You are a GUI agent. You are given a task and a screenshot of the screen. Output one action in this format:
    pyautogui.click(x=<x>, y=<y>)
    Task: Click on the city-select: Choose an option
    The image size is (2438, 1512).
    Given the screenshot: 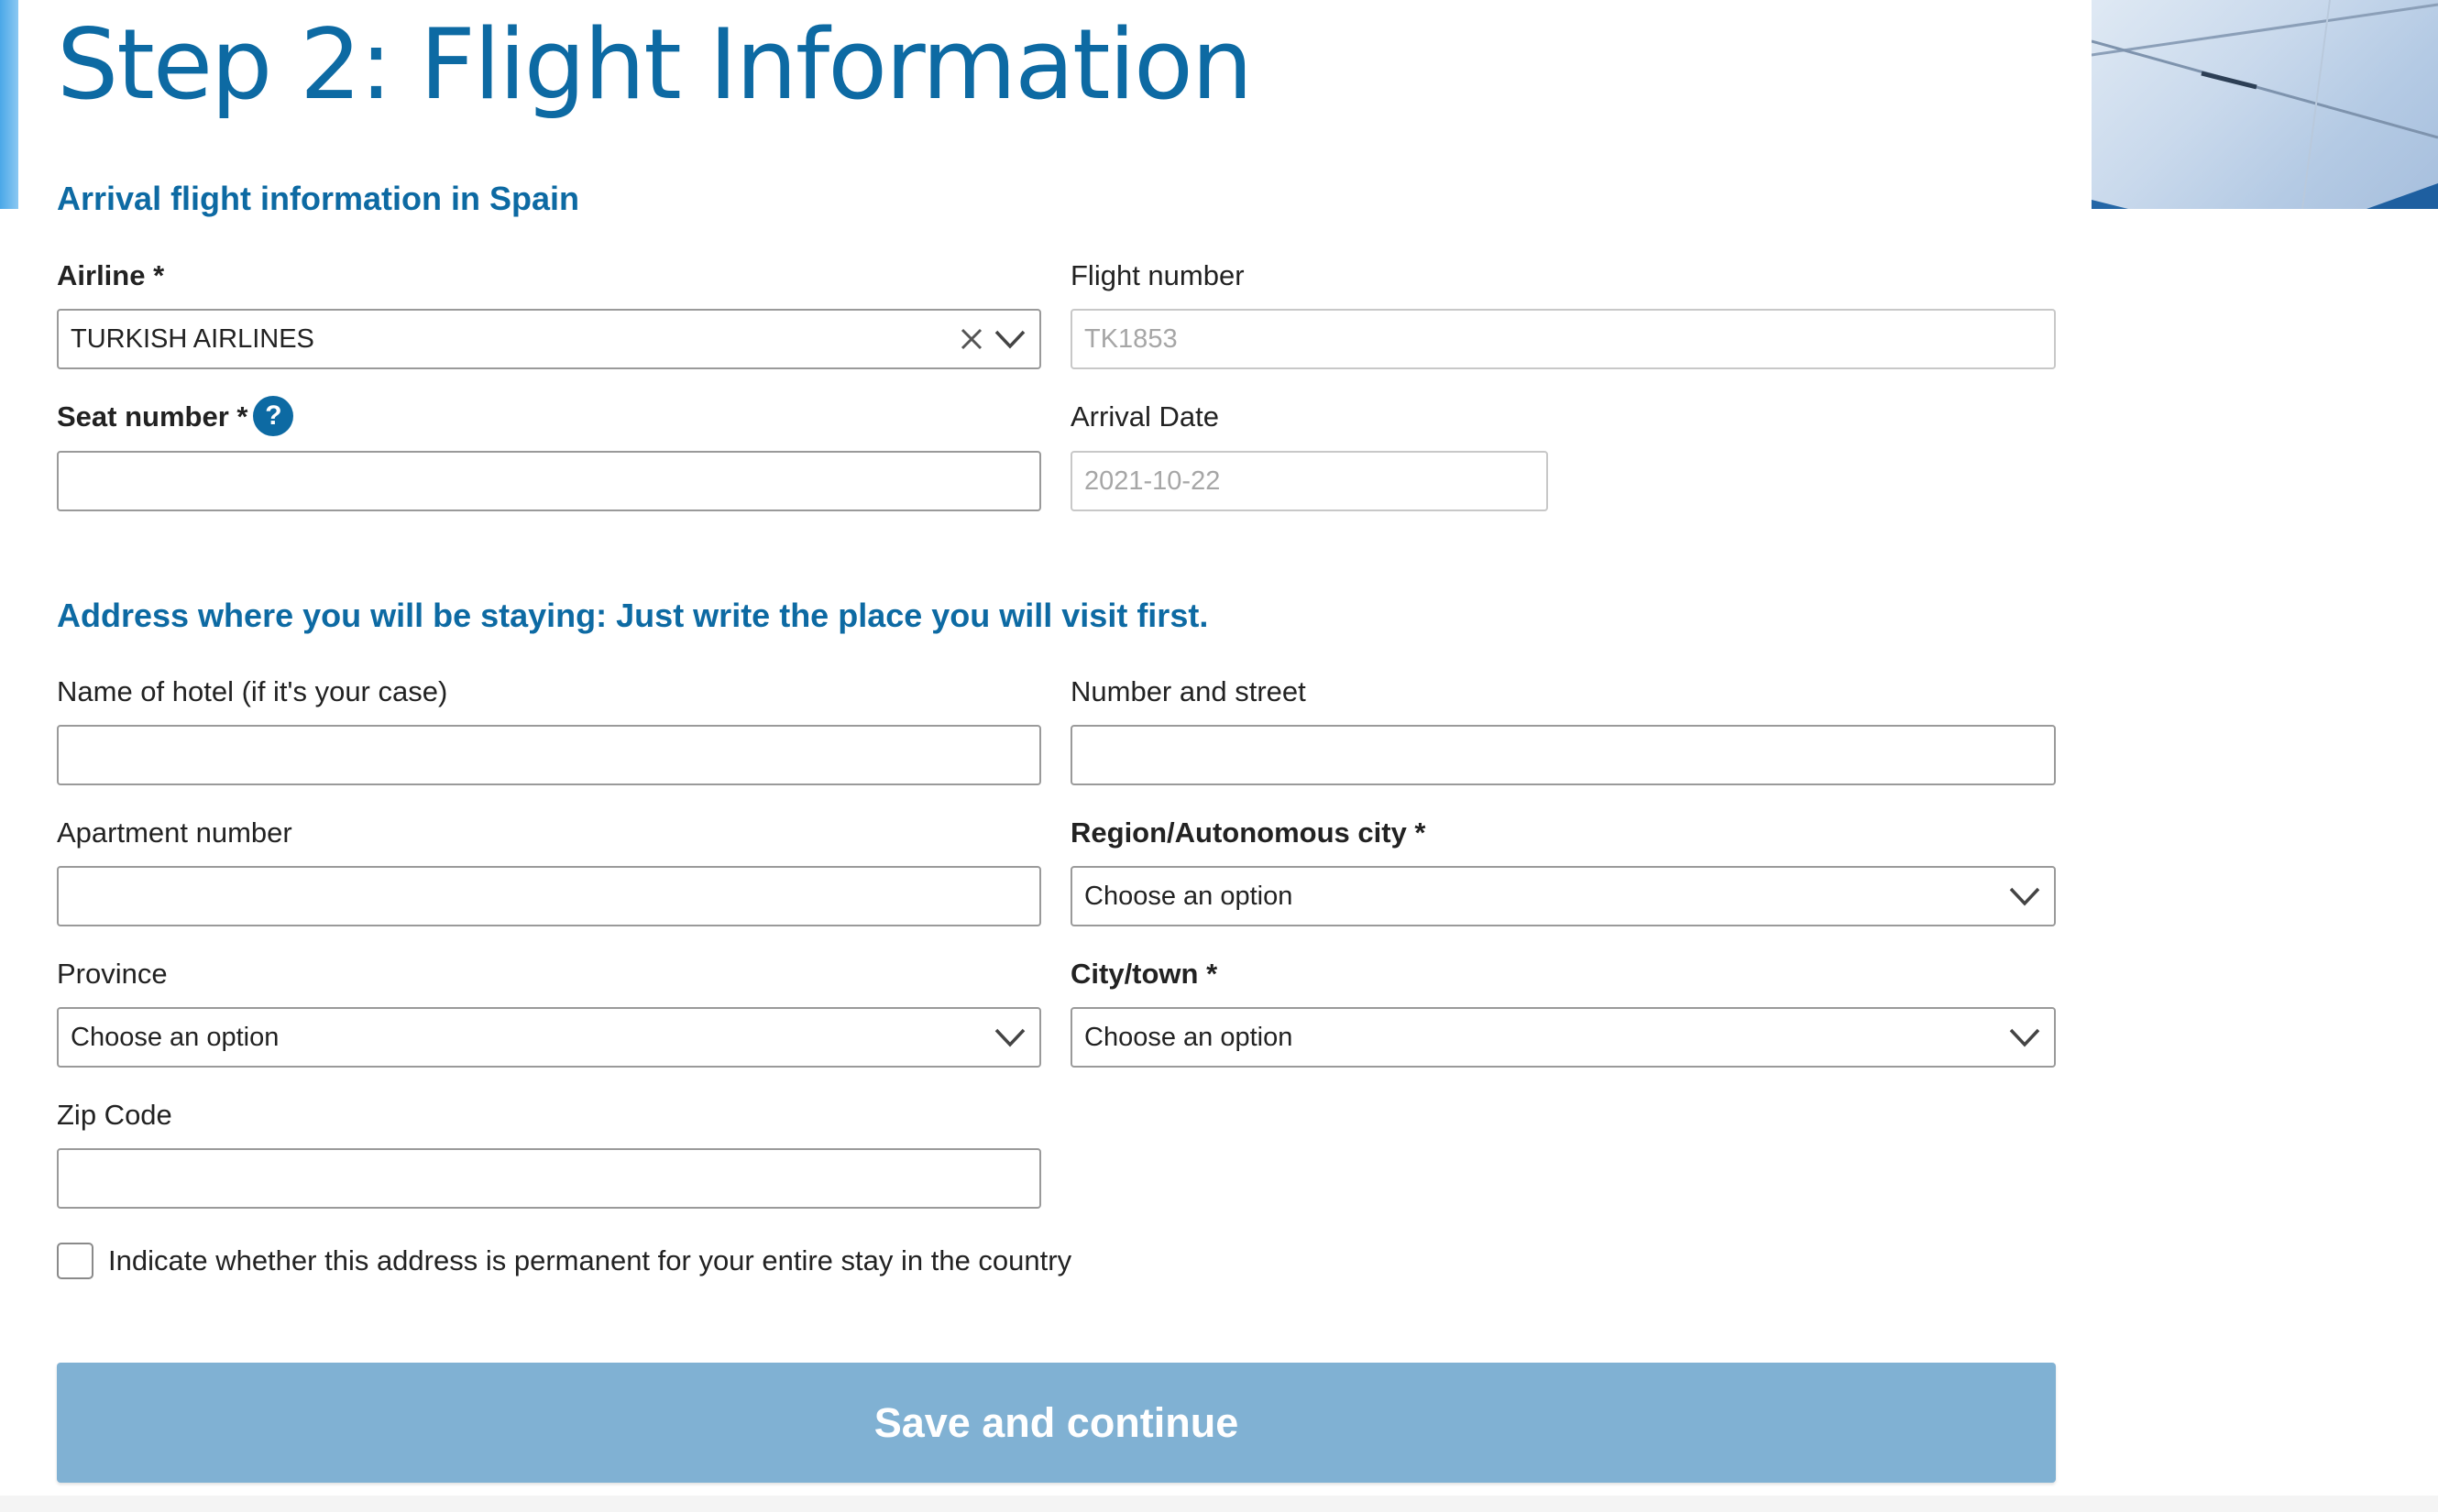 What is the action you would take?
    pyautogui.click(x=1564, y=1037)
    